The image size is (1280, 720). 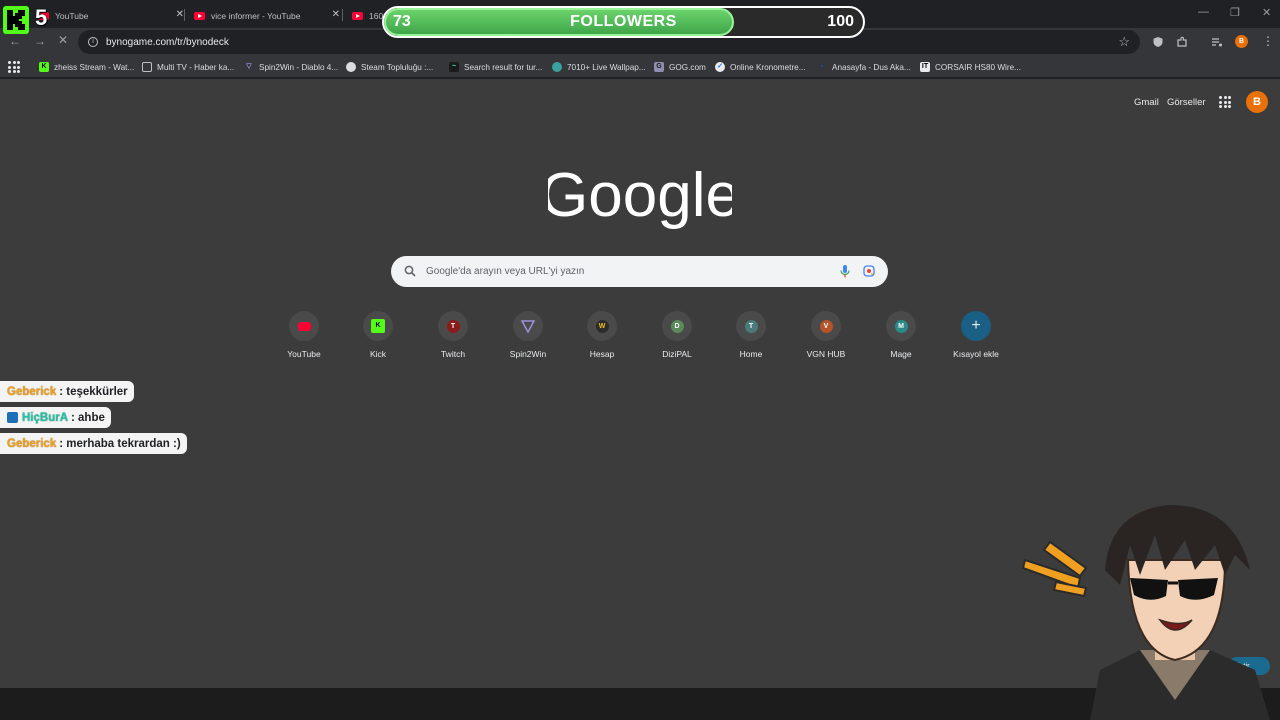 I want to click on shortcut-label: Home, so click(x=751, y=354).